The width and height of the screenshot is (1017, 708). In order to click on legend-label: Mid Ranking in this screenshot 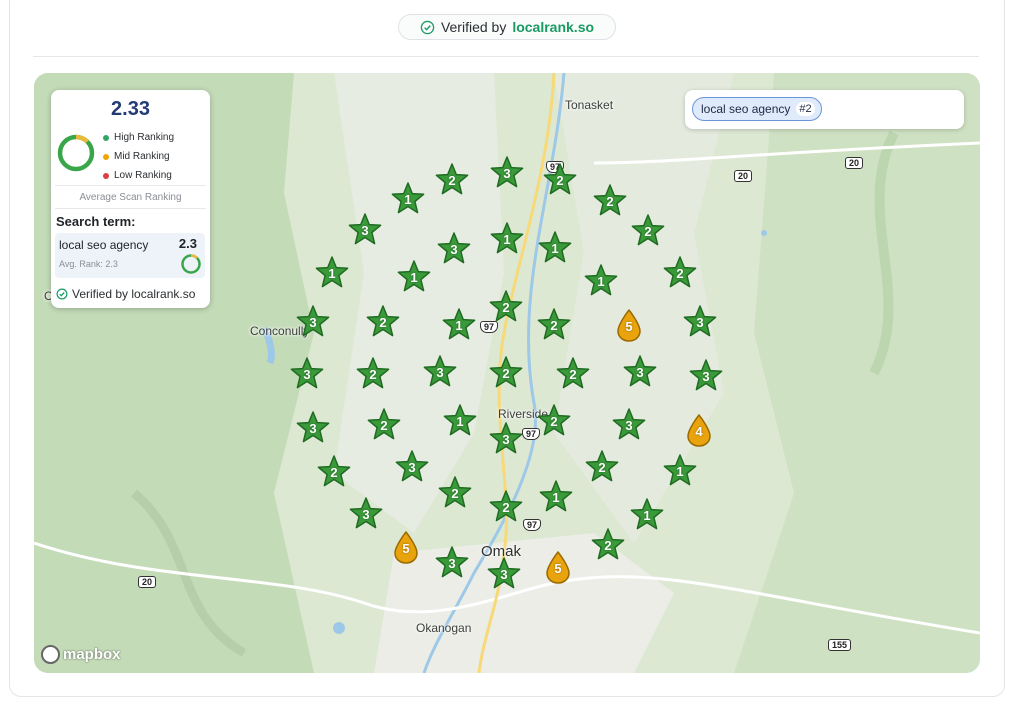, I will do `click(142, 156)`.